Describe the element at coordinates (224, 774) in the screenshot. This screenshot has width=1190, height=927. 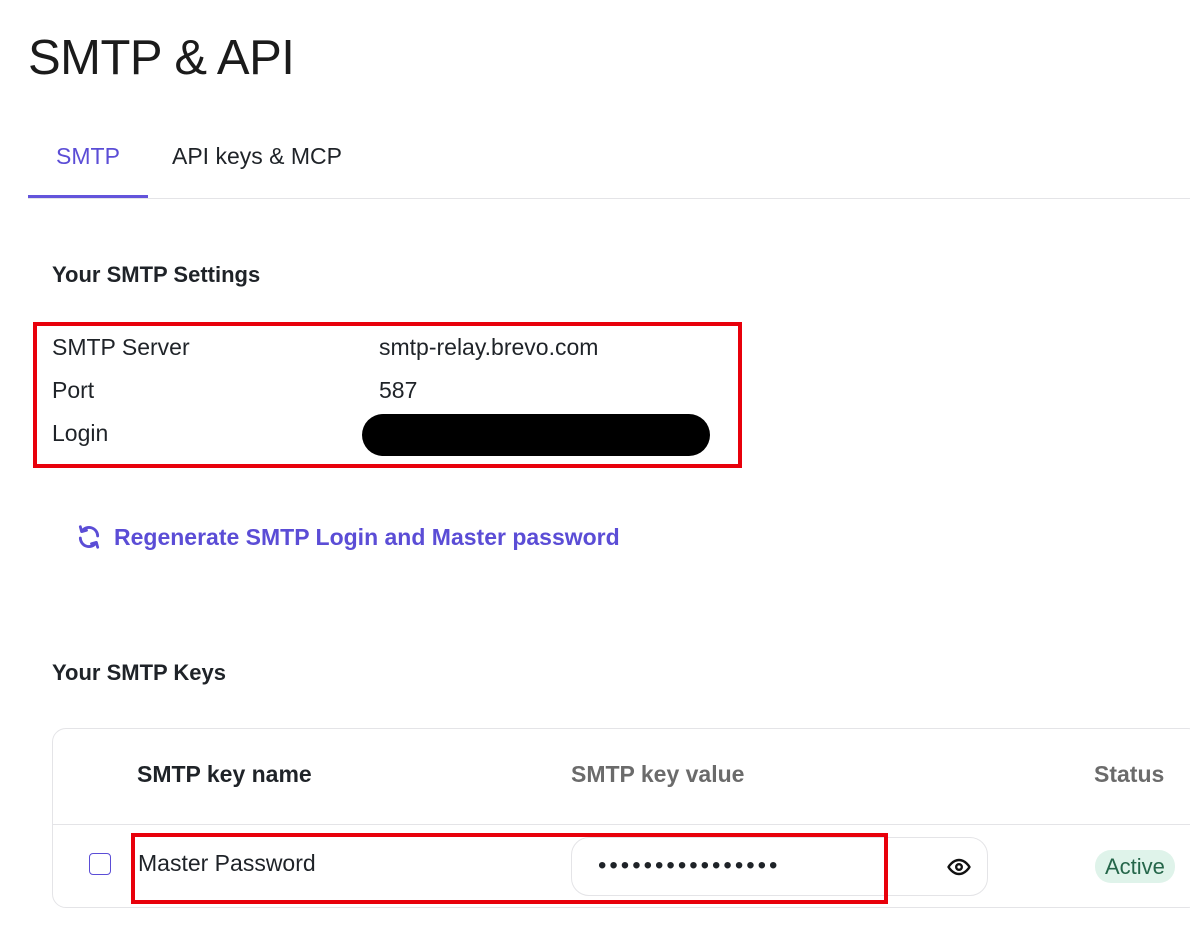
I see `column-header-name: SMTP key name` at that location.